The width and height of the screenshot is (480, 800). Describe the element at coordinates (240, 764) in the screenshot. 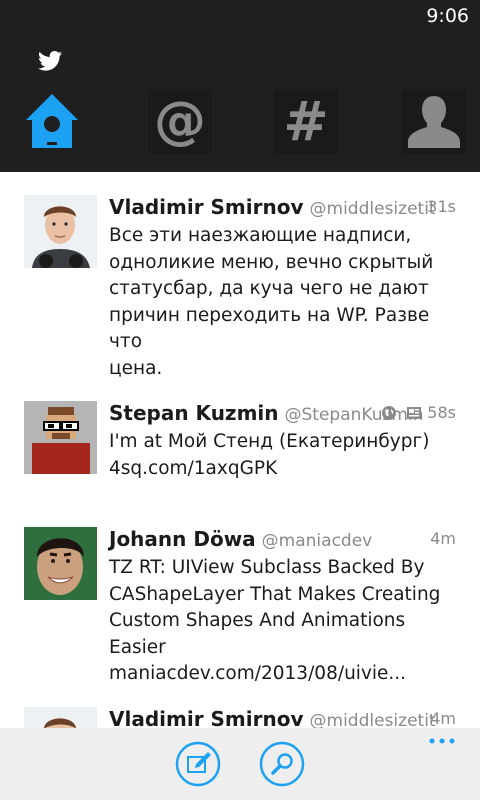

I see `app-bar` at that location.